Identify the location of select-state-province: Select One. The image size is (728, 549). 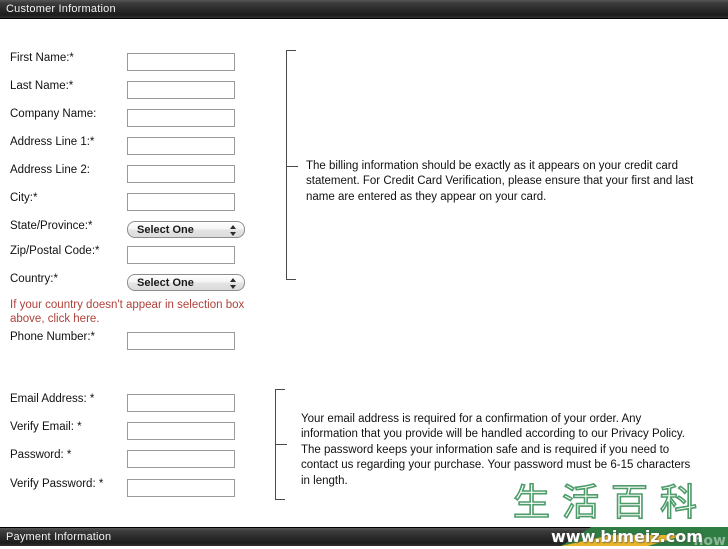
(186, 229).